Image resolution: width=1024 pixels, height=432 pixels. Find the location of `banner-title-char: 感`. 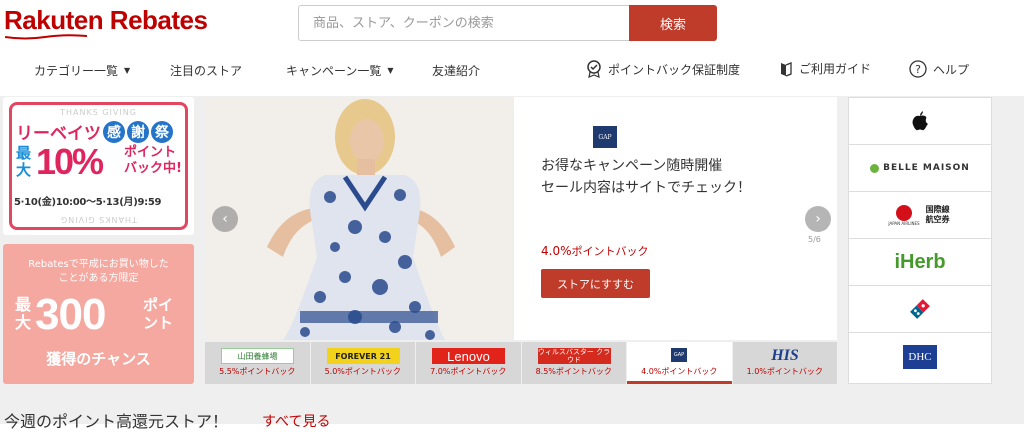

banner-title-char: 感 is located at coordinates (114, 131).